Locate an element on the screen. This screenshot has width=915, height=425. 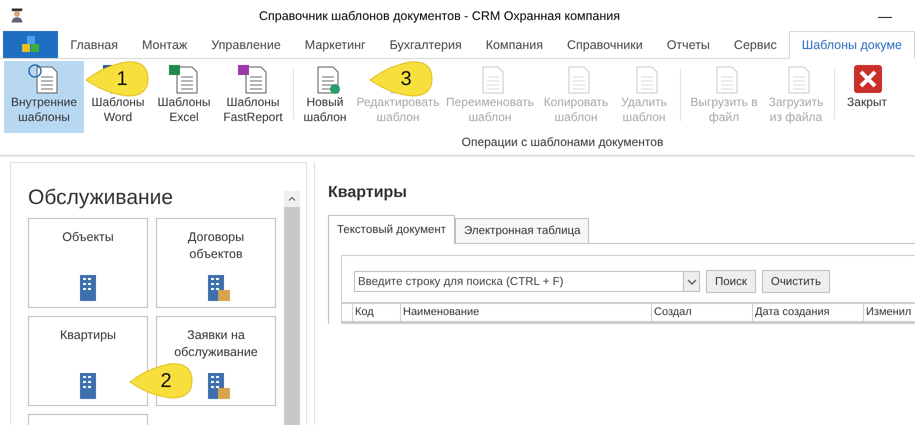
ribbon-button: Новый шаблон is located at coordinates (325, 97).